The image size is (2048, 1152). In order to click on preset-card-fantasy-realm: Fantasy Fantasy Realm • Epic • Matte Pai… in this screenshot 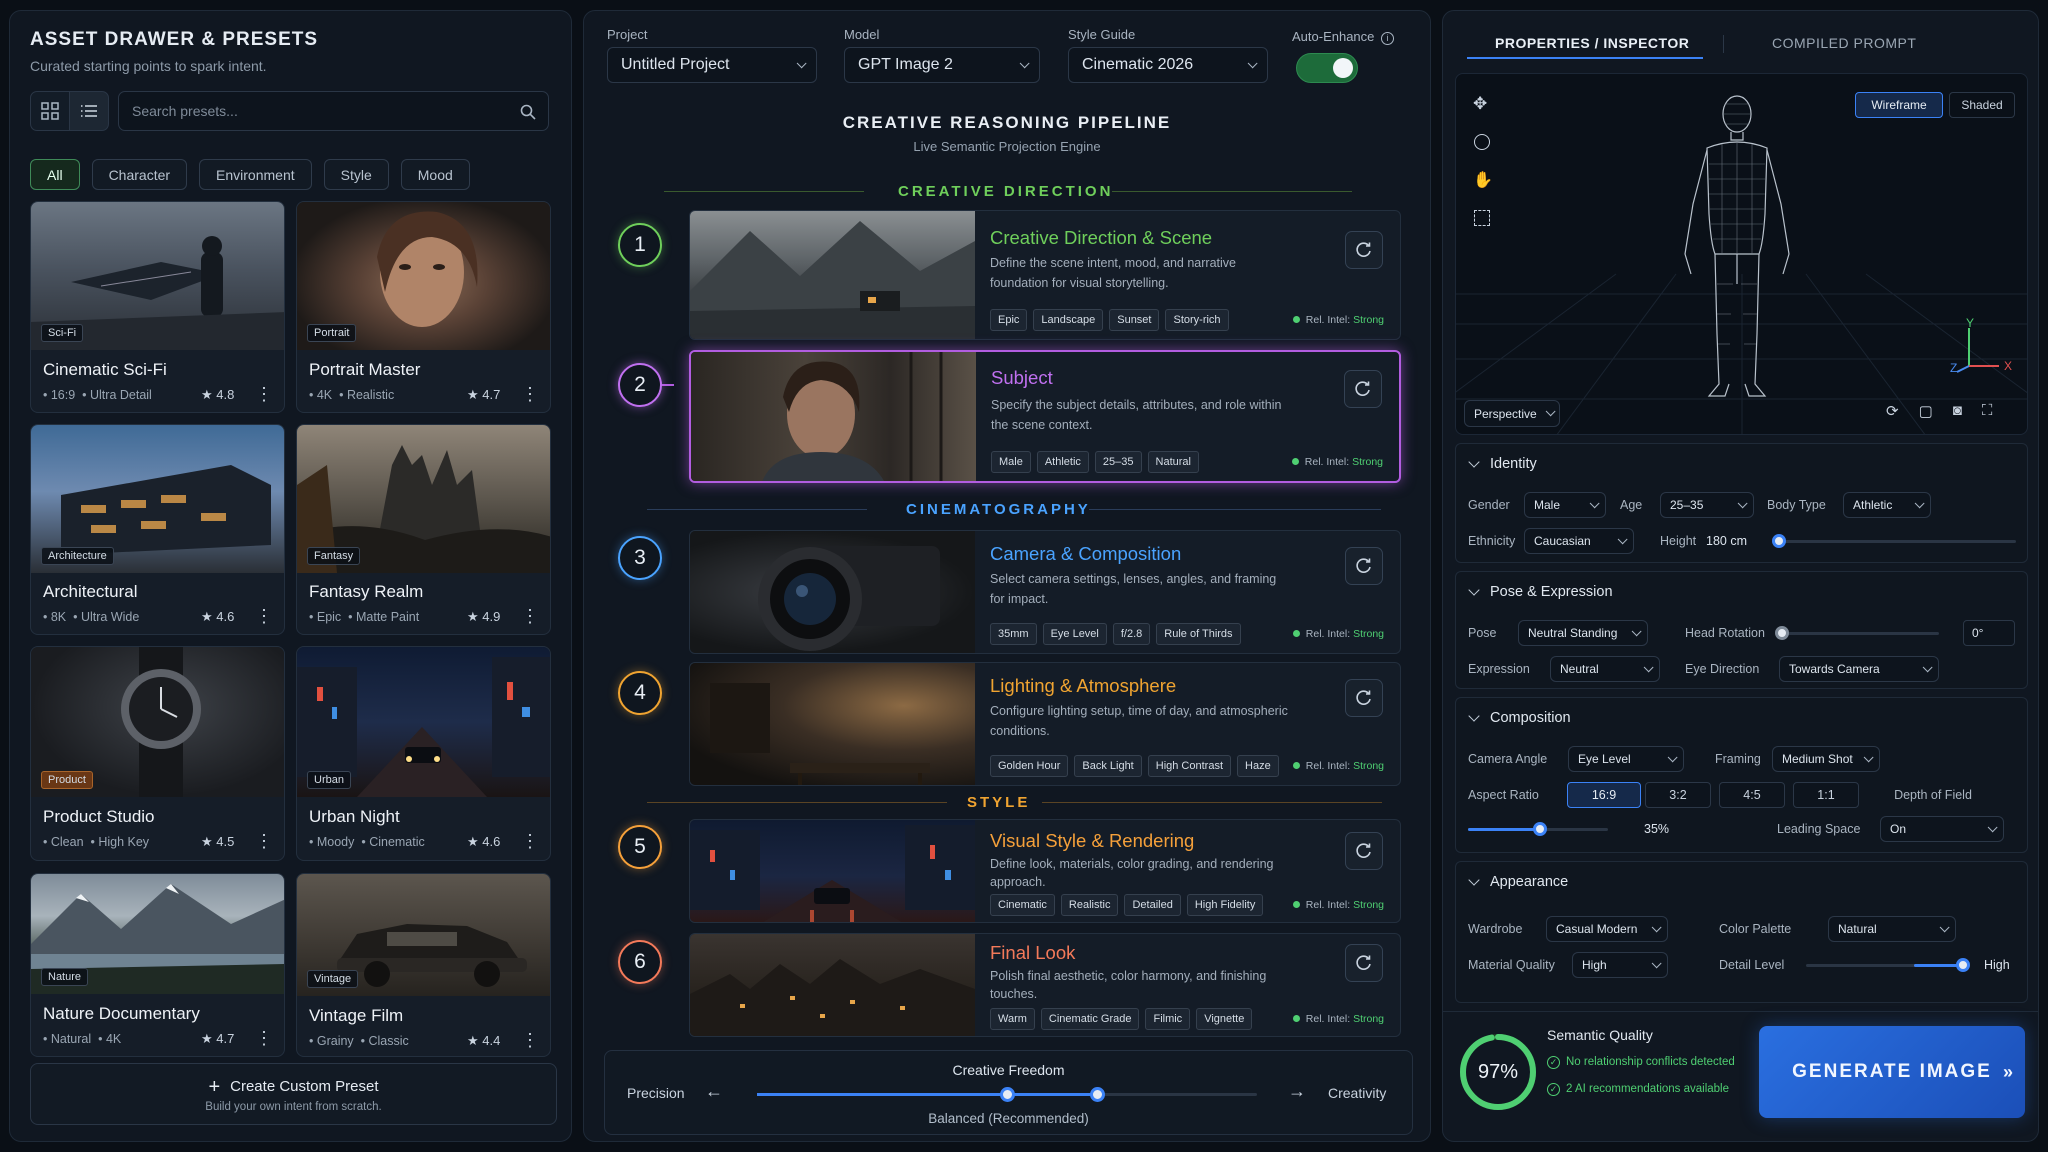, I will do `click(423, 529)`.